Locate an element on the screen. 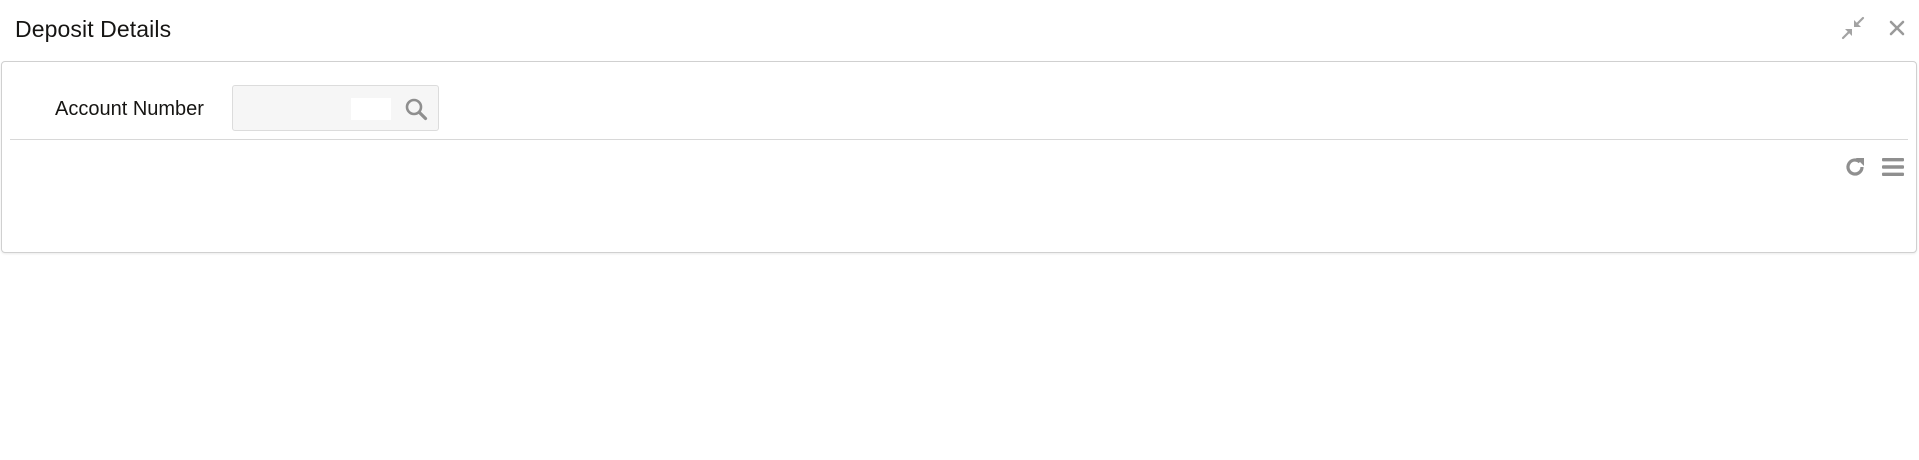  menu-button is located at coordinates (1893, 167).